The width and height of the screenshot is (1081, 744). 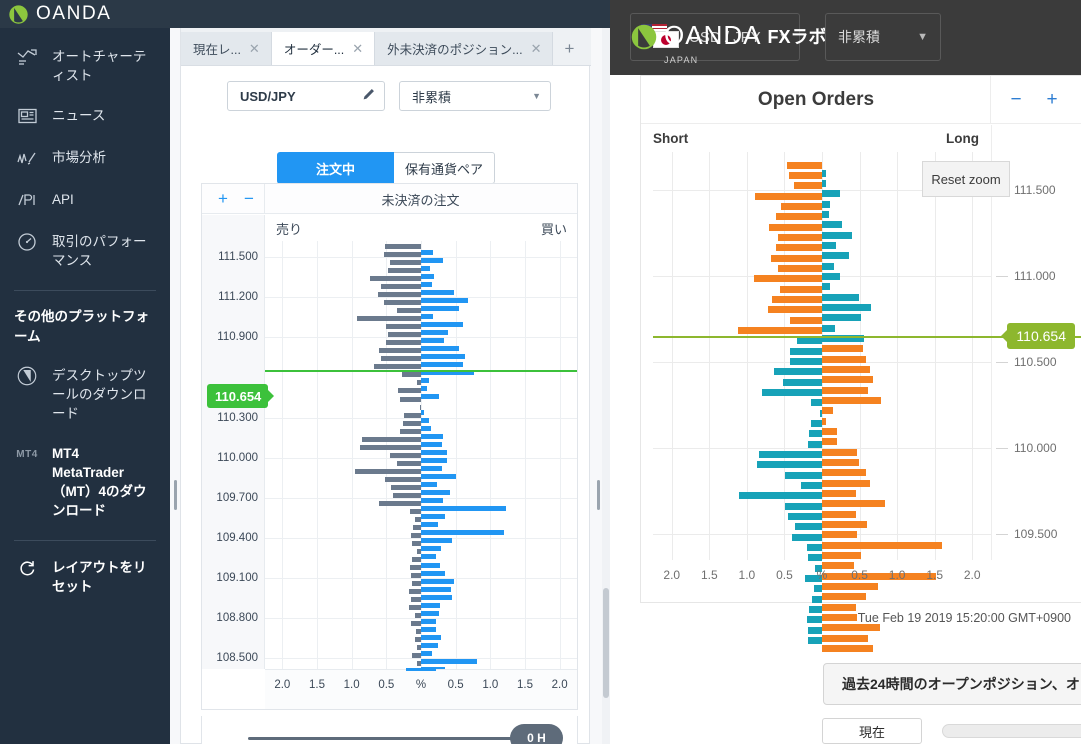 I want to click on segment-positions: 保有通貨ペア, so click(x=444, y=168).